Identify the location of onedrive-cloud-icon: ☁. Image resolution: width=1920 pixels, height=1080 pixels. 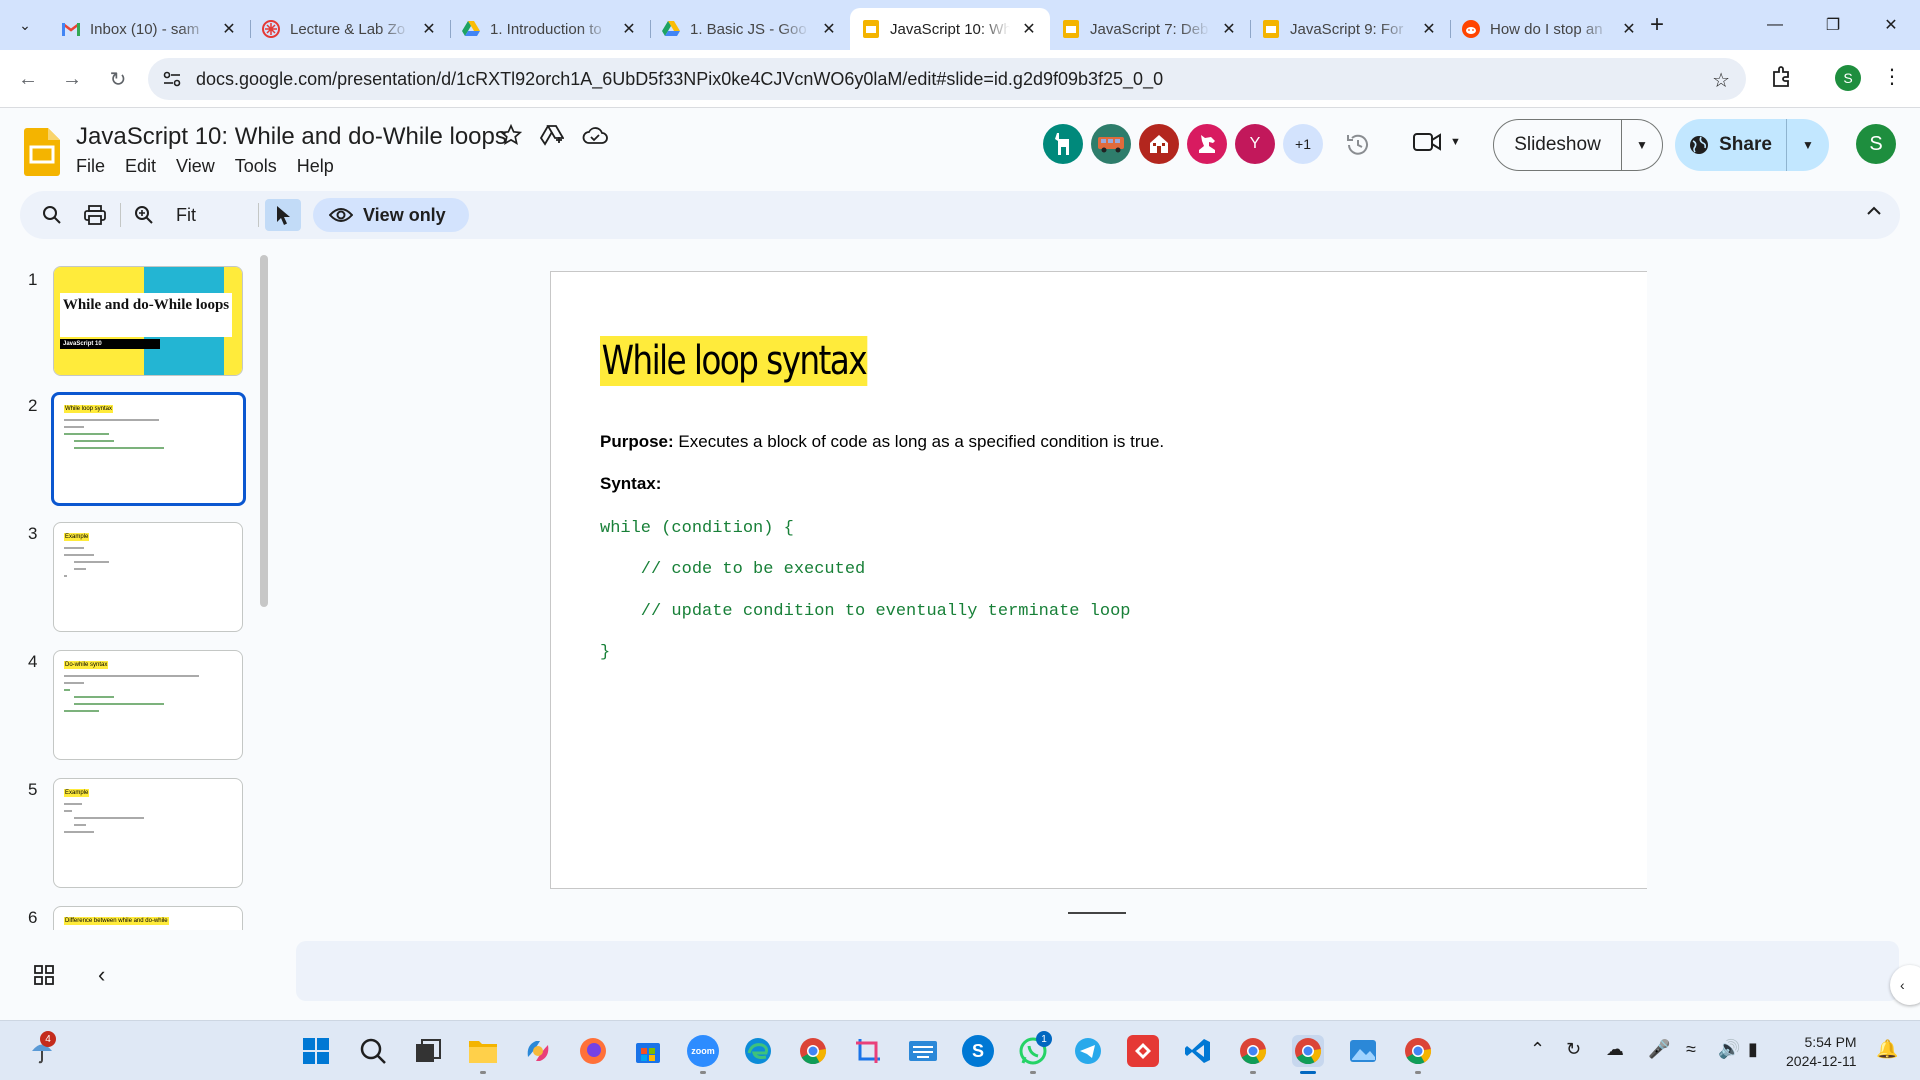
(1615, 1049).